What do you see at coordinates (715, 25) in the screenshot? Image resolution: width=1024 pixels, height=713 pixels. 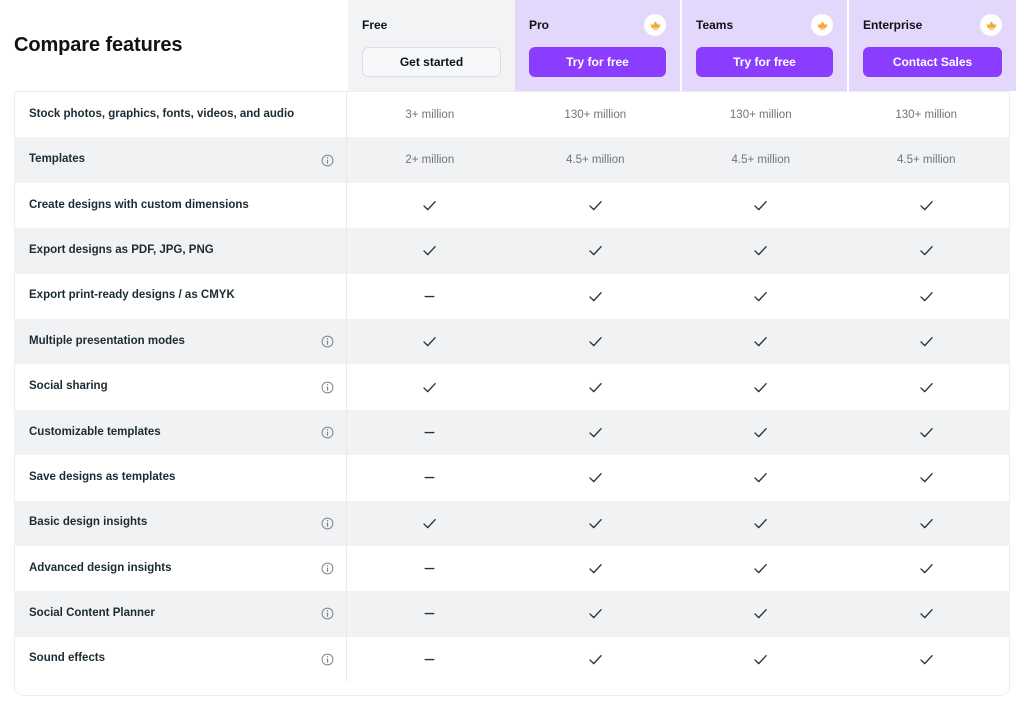 I see `plan-name: Teams` at bounding box center [715, 25].